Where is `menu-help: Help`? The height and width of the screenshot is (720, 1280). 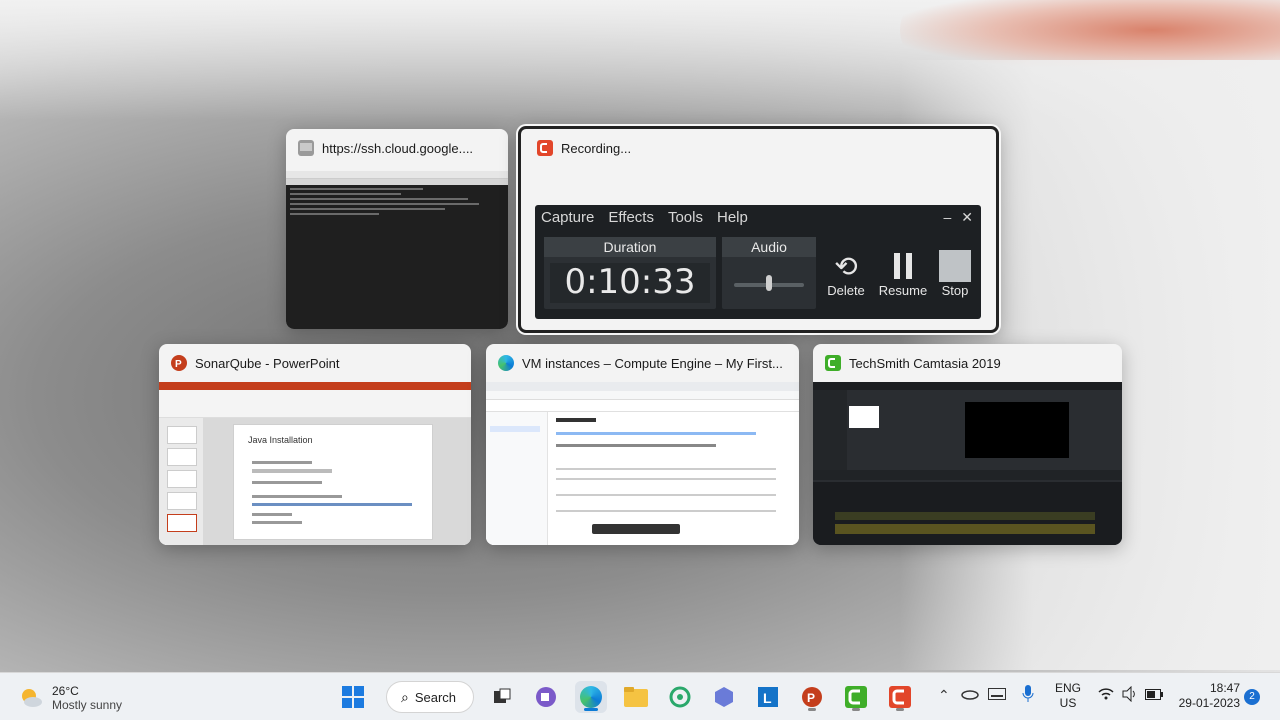 menu-help: Help is located at coordinates (732, 217).